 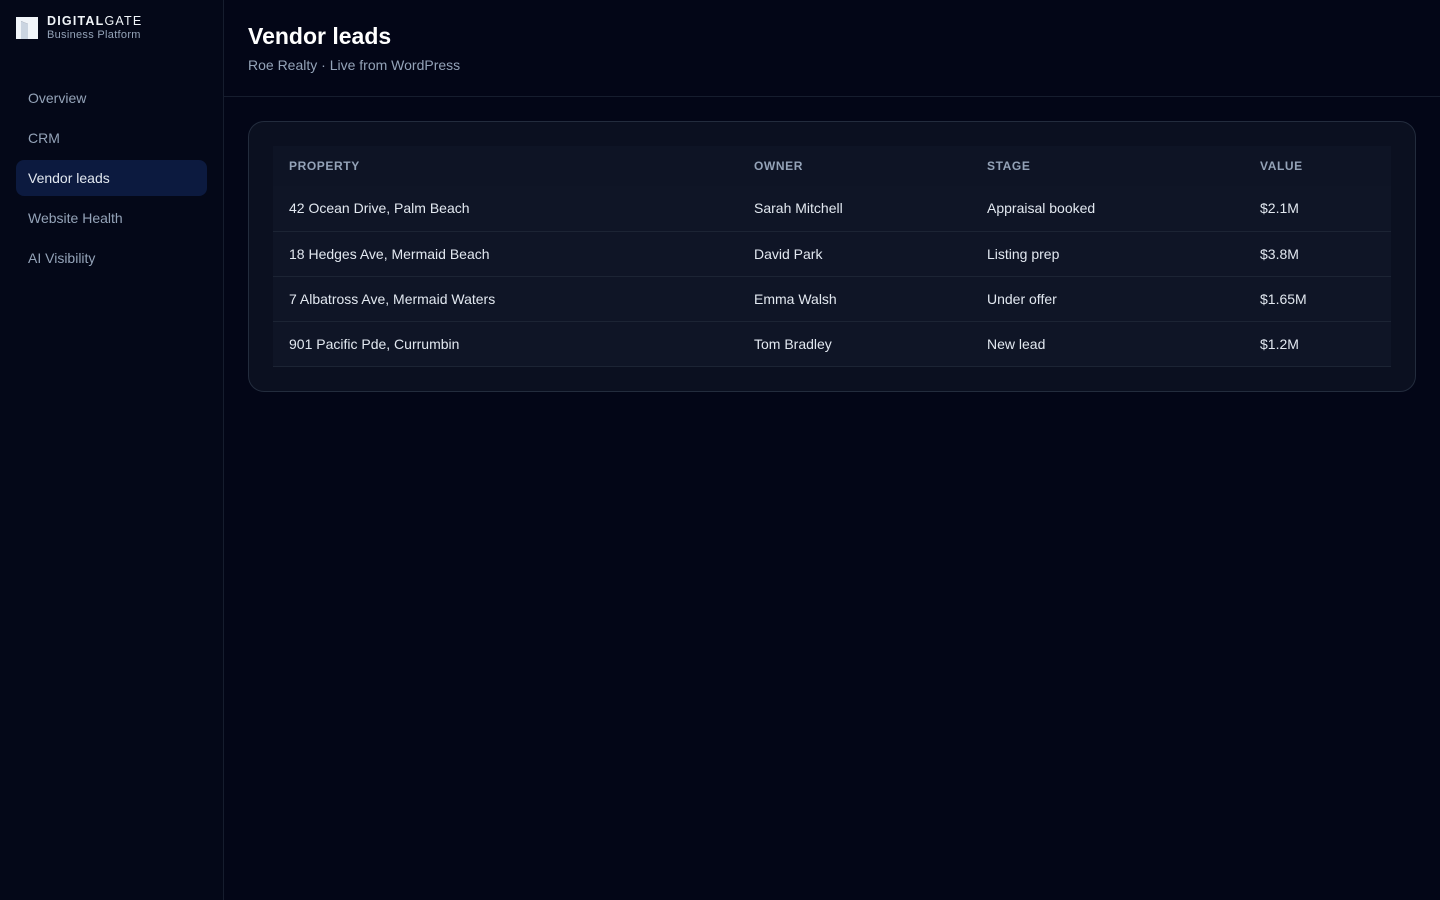 I want to click on column-header-property: PROPERTY, so click(x=505, y=166).